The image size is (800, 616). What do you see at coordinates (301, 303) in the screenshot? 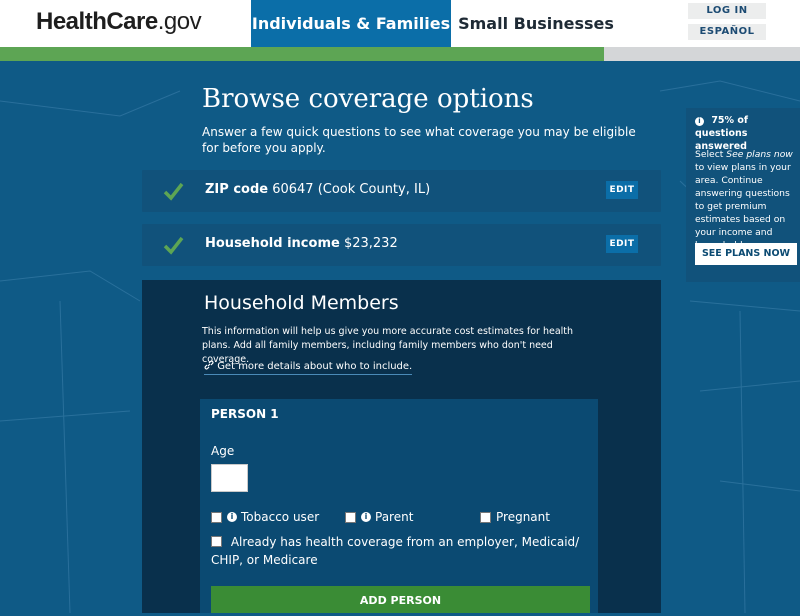
I see `household-members-title: Household Members` at bounding box center [301, 303].